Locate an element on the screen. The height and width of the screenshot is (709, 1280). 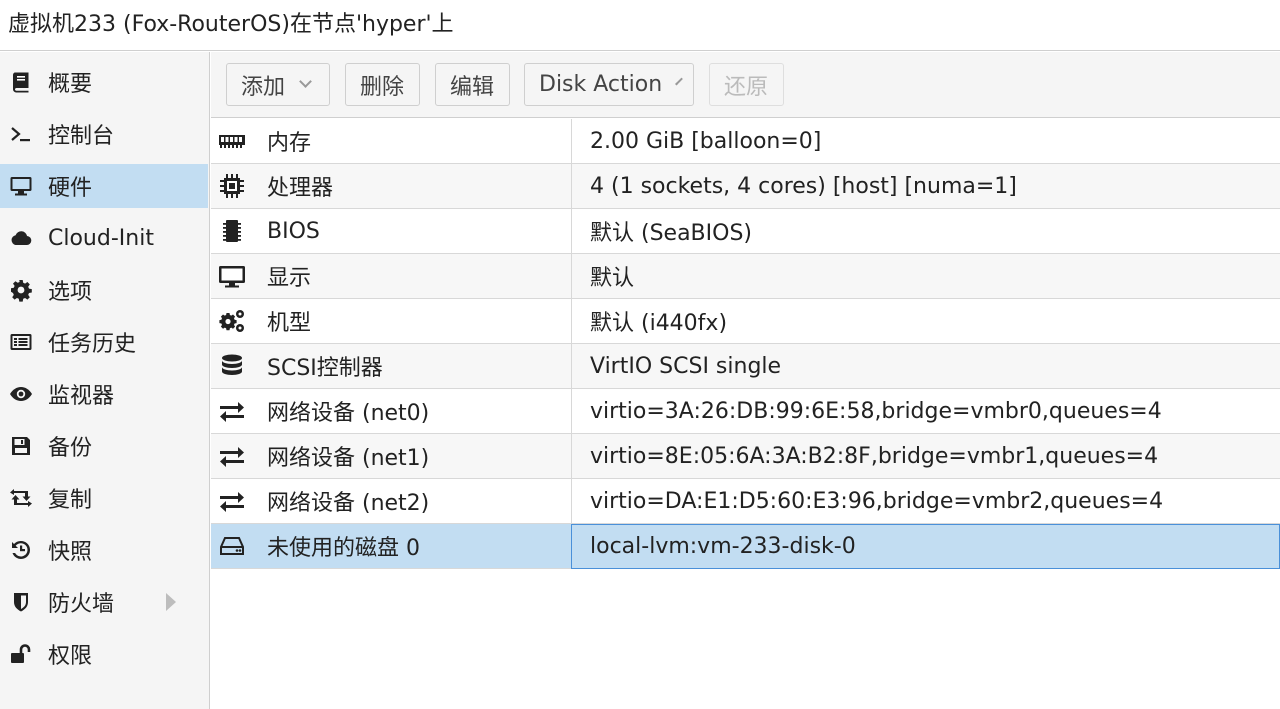
sidebar-item-firewall: 防火墙 is located at coordinates (104, 602).